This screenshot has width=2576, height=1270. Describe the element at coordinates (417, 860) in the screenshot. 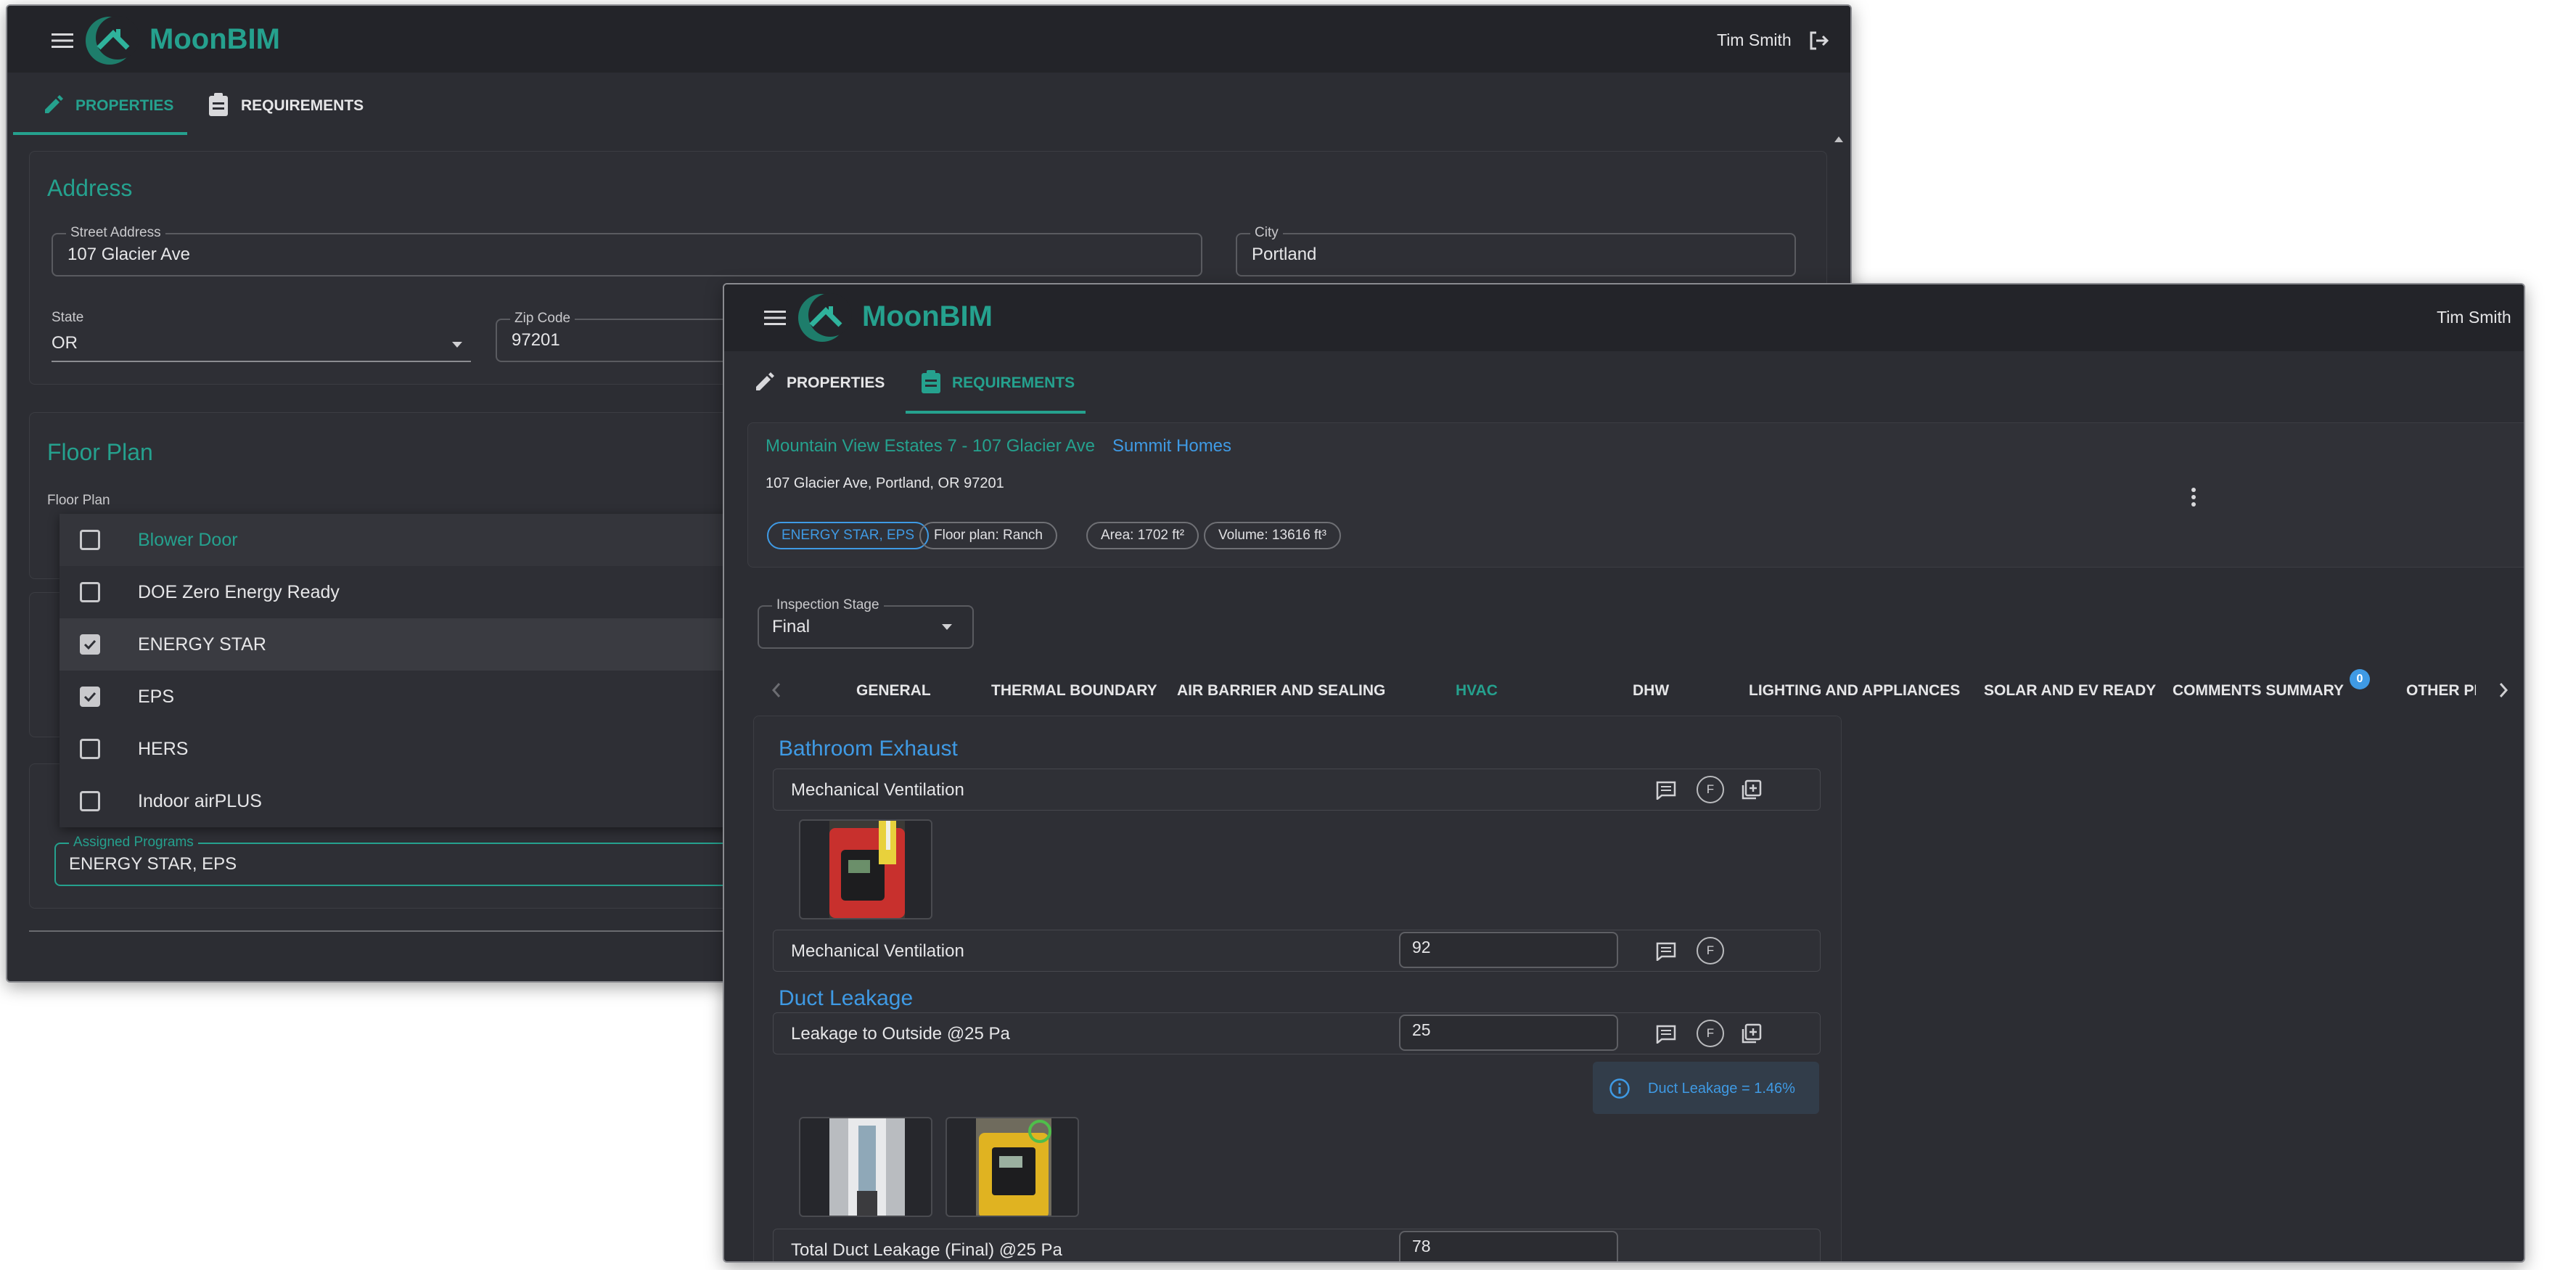

I see `assigned-programs-field: Assigned Programs ENERGY STAR, EPS` at that location.